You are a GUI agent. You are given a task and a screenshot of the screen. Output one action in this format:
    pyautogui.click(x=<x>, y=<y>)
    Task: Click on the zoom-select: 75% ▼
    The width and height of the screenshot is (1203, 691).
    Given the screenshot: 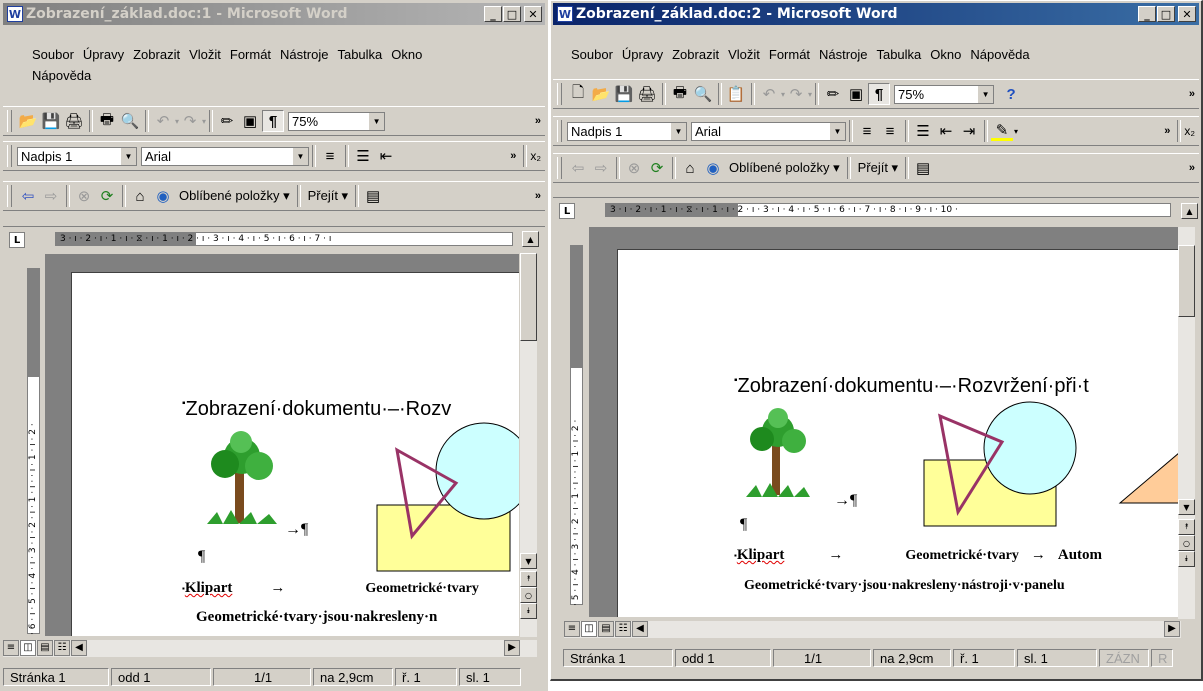 What is the action you would take?
    pyautogui.click(x=944, y=94)
    